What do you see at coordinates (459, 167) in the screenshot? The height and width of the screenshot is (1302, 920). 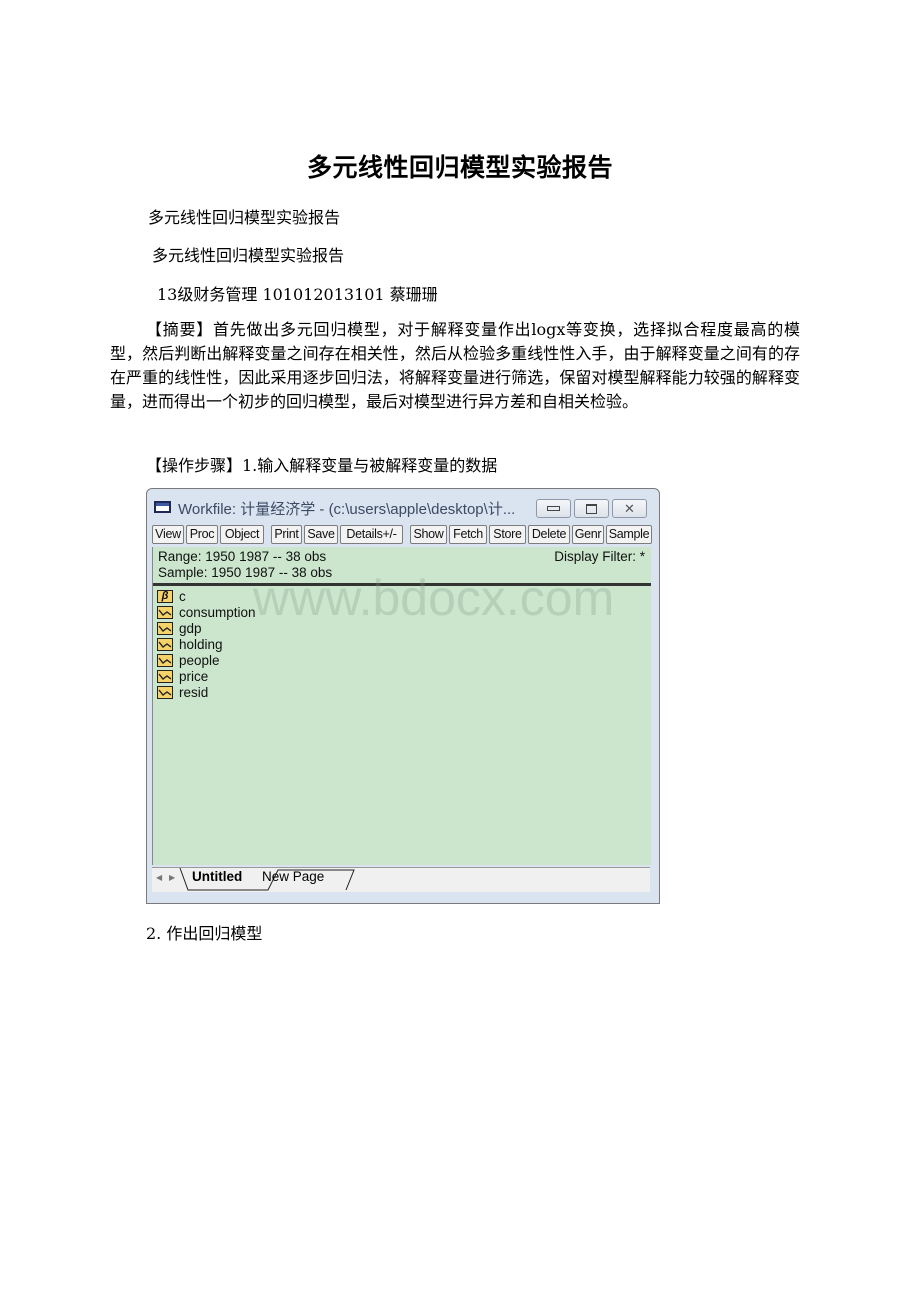 I see `document-title: 多元线性回归模型实验报告` at bounding box center [459, 167].